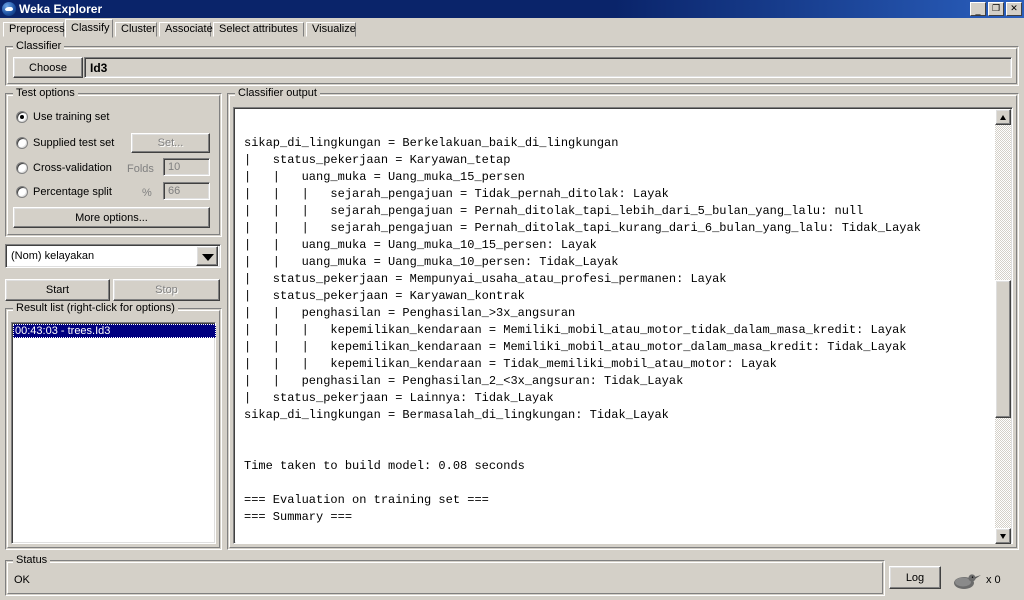 This screenshot has height=600, width=1024. What do you see at coordinates (186, 29) in the screenshot?
I see `tab-associate: Associate` at bounding box center [186, 29].